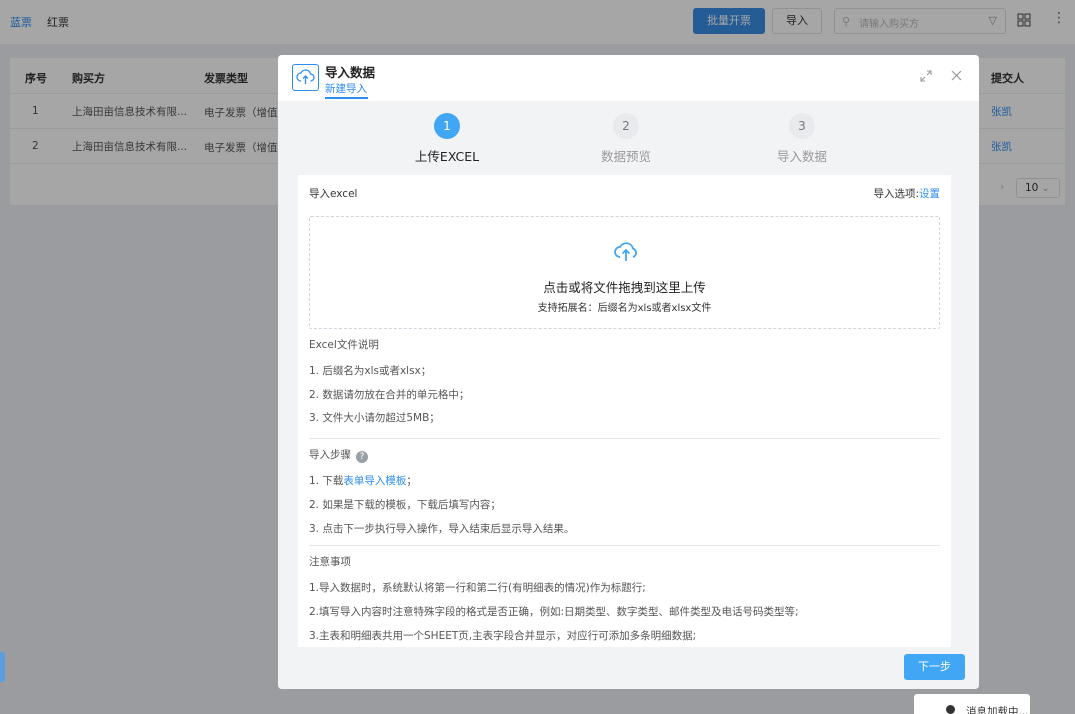 The height and width of the screenshot is (714, 1075). Describe the element at coordinates (326, 481) in the screenshot. I see `step-text-prefix: 1. 下载` at that location.